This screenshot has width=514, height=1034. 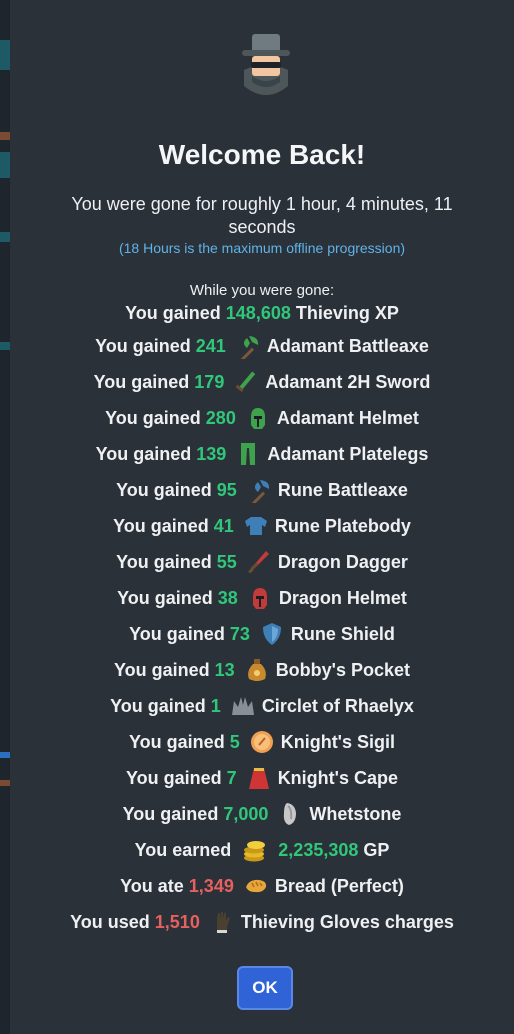 I want to click on gloves-icon, so click(x=222, y=922).